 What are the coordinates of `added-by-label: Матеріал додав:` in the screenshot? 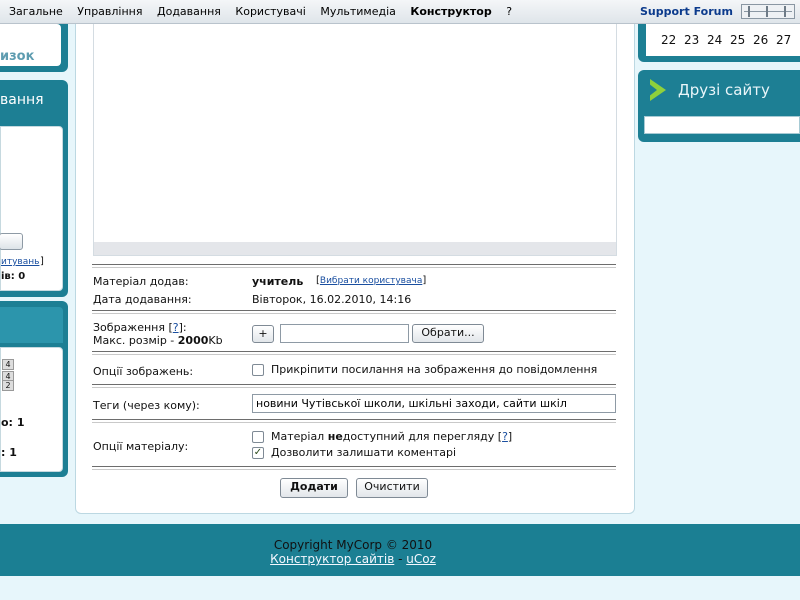 It's located at (141, 281).